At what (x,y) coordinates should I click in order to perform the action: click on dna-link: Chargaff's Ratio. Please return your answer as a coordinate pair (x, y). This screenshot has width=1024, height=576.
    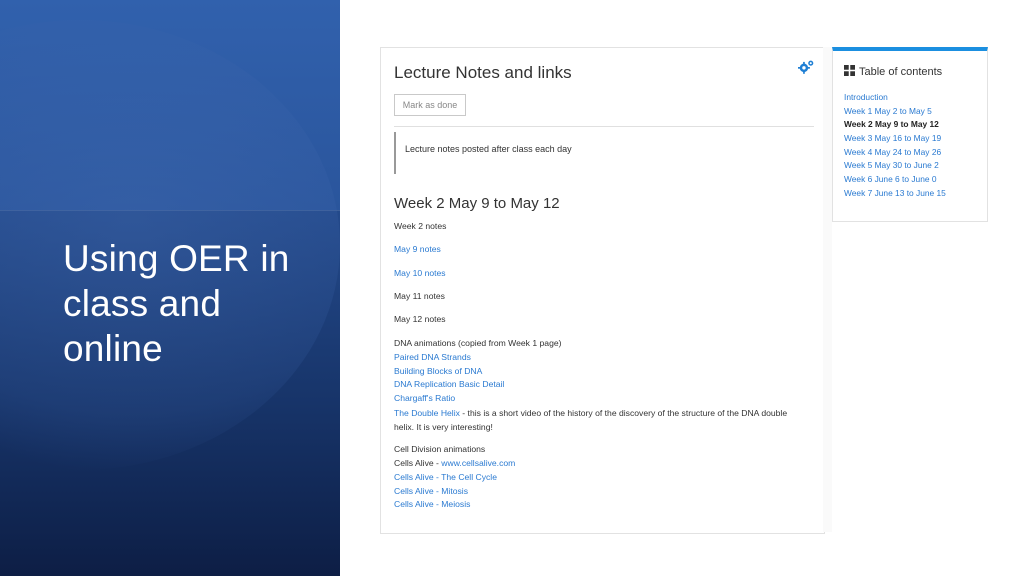
    Looking at the image, I should click on (424, 398).